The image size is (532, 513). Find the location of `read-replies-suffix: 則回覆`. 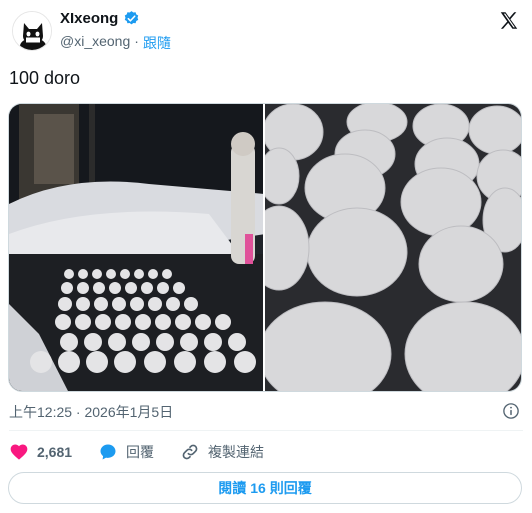

read-replies-suffix: 則回覆 is located at coordinates (290, 488).